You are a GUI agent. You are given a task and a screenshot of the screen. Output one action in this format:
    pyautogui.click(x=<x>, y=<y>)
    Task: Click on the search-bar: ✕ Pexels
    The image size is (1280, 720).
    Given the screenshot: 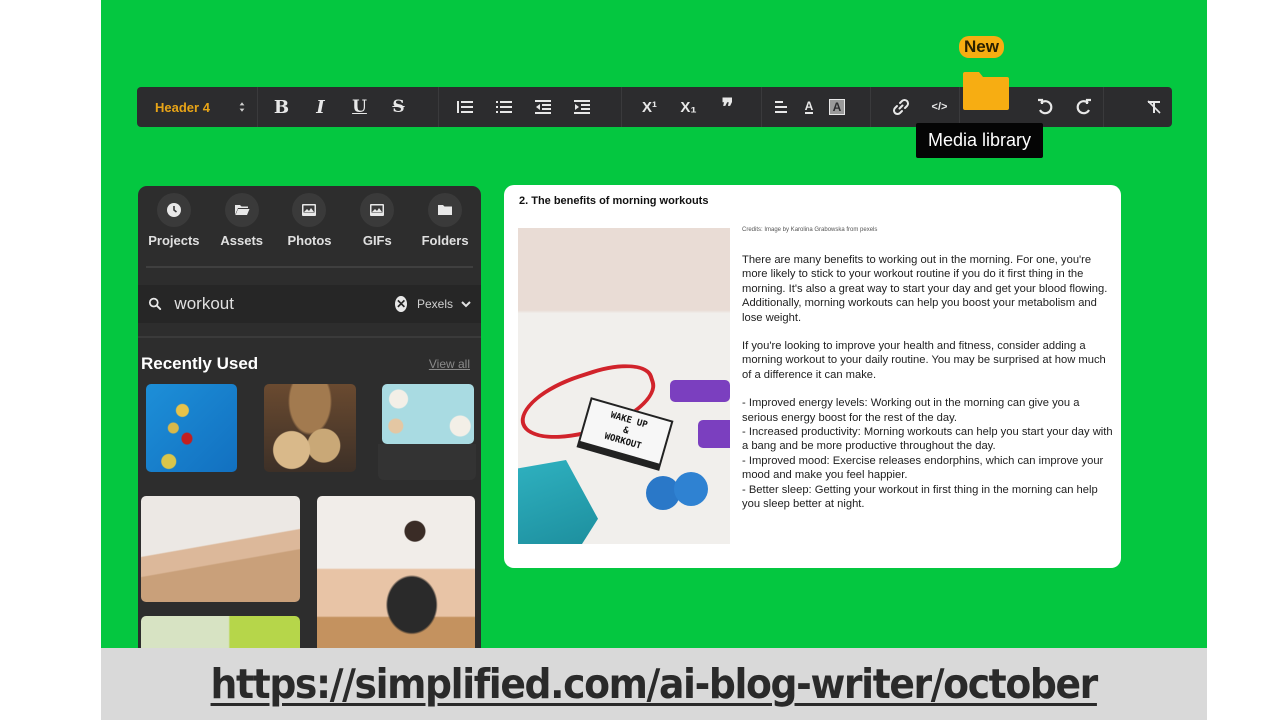 What is the action you would take?
    pyautogui.click(x=309, y=304)
    